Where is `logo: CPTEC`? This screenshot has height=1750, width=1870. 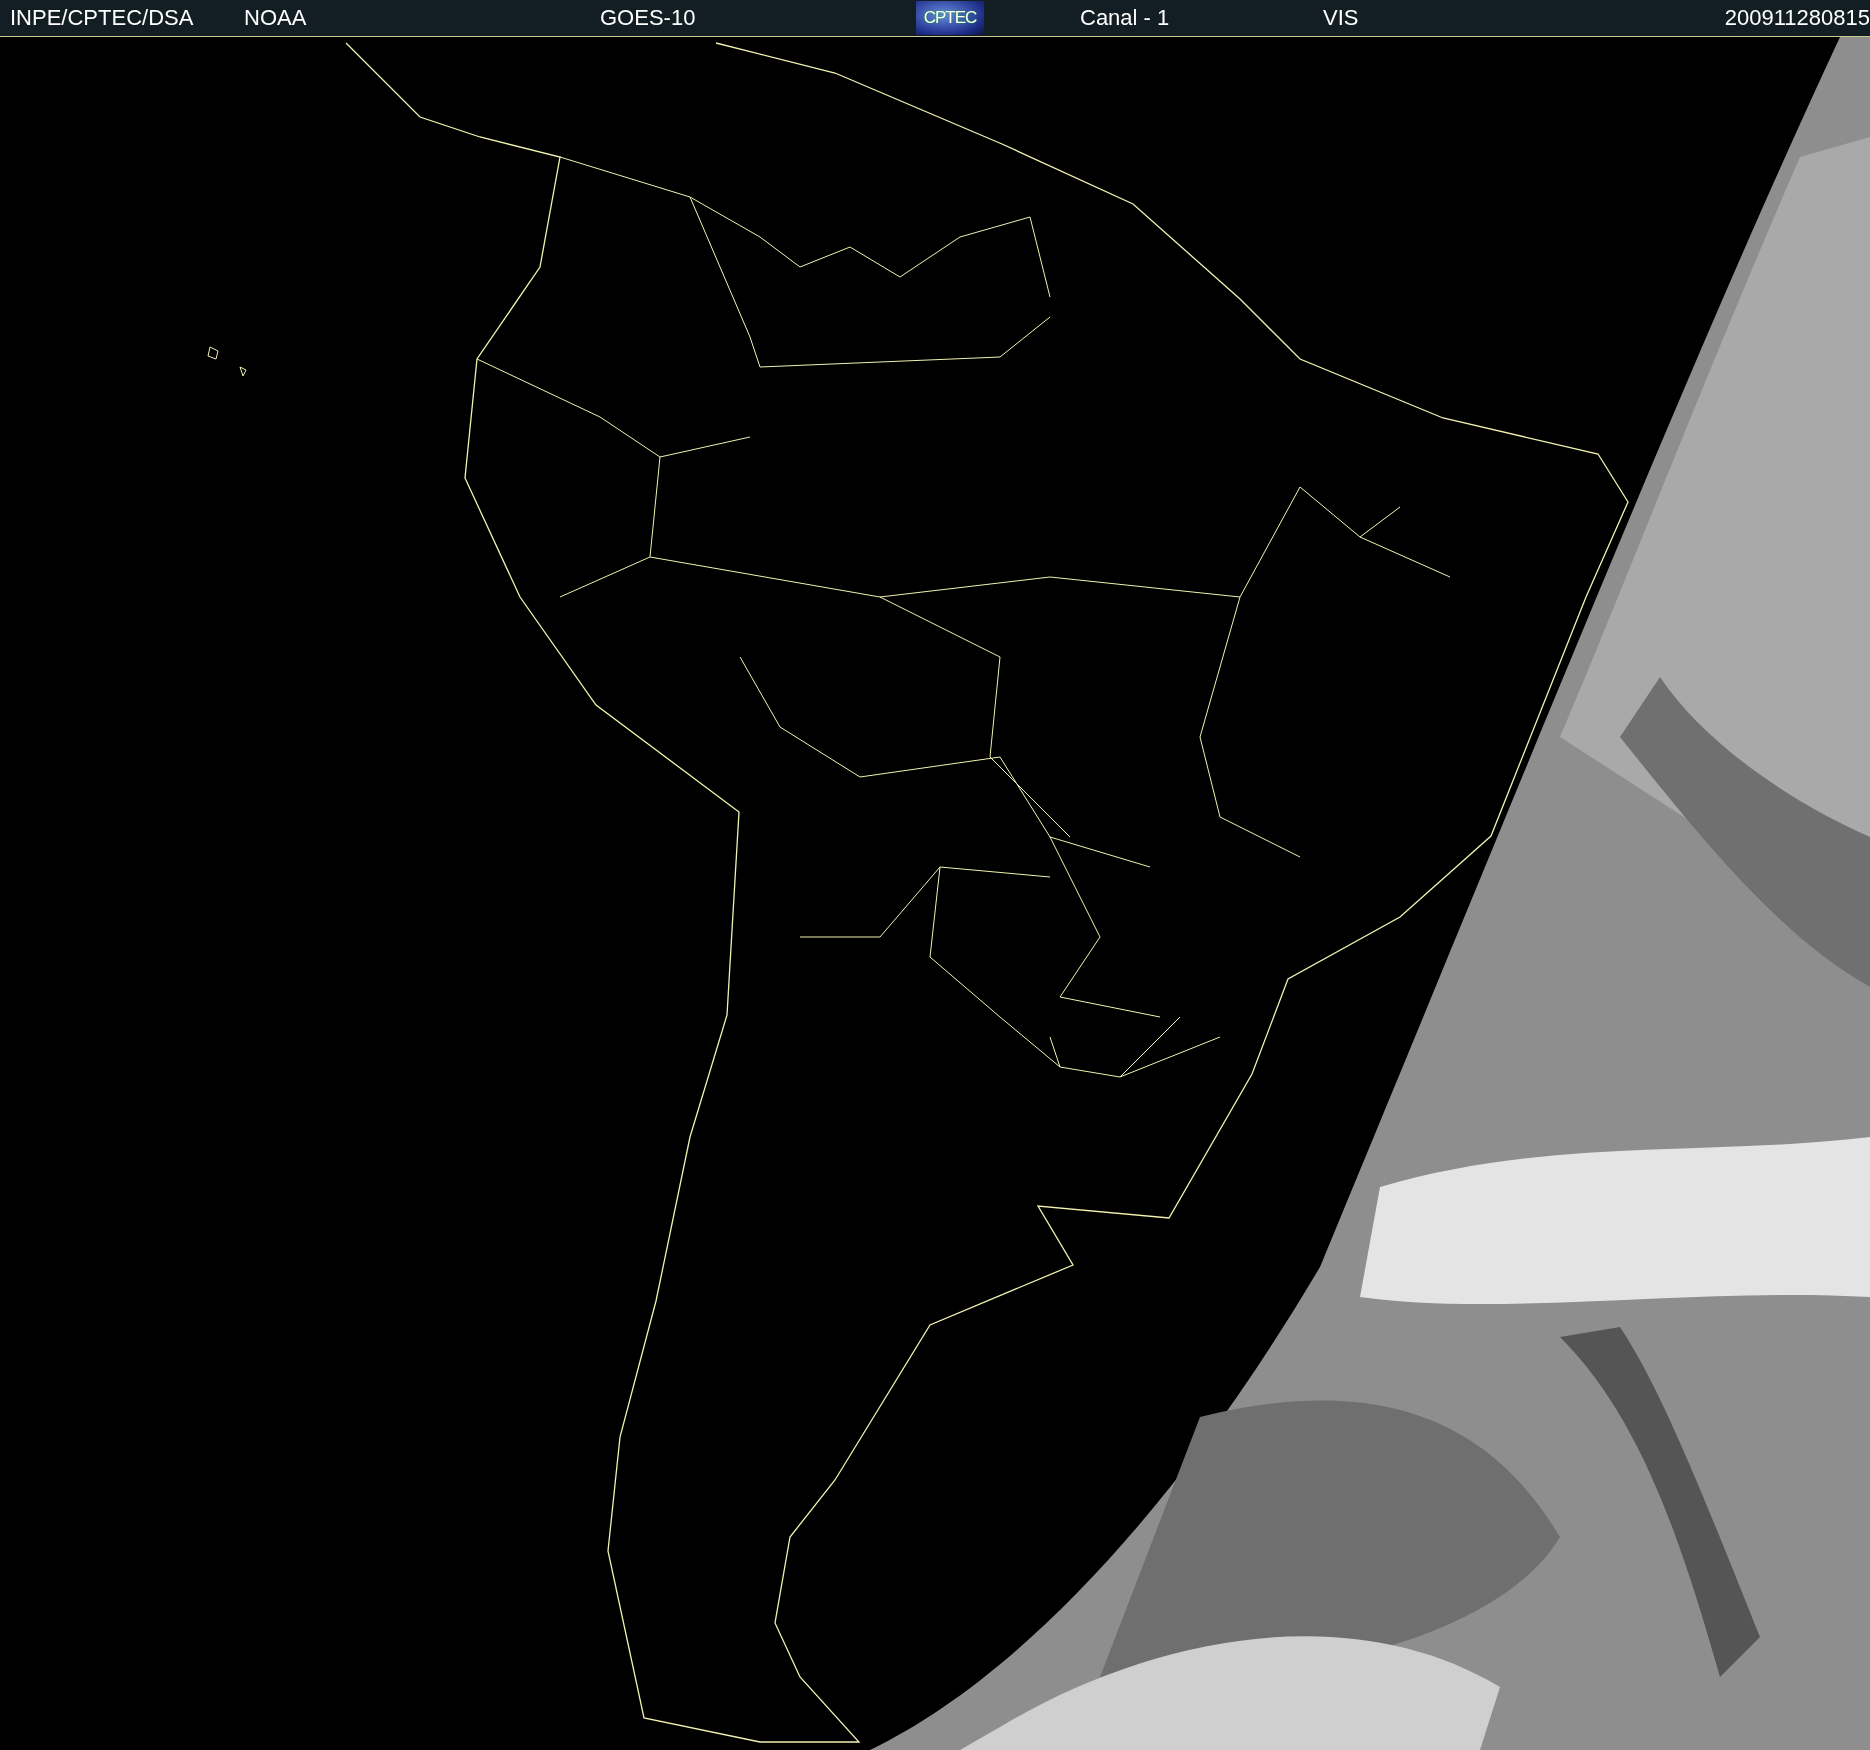 logo: CPTEC is located at coordinates (950, 18).